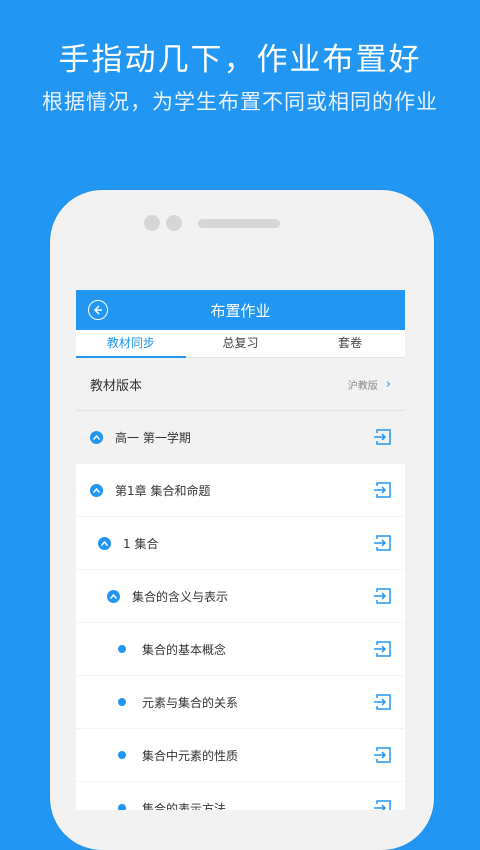 The height and width of the screenshot is (850, 480). What do you see at coordinates (240, 649) in the screenshot?
I see `tree-row: 集合的基本概念` at bounding box center [240, 649].